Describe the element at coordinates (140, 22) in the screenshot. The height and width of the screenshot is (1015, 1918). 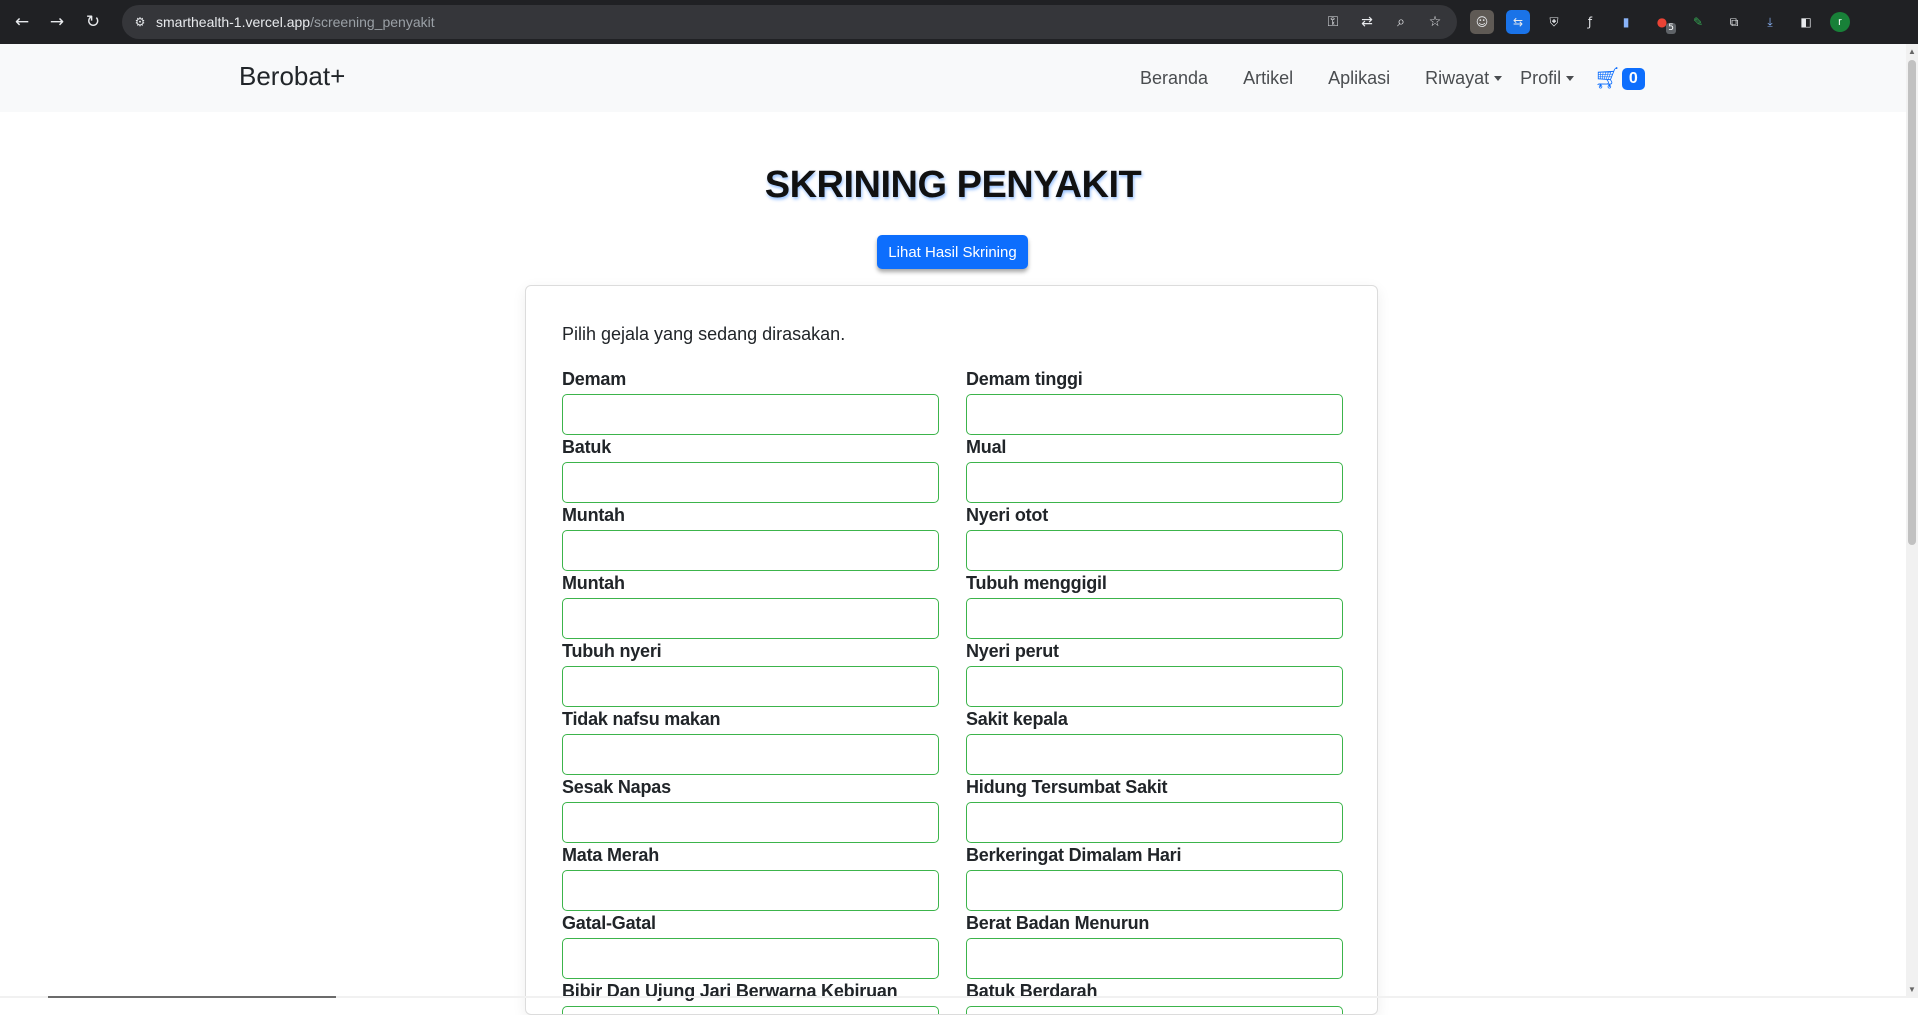
I see `site-settings-icon: ⚙` at that location.